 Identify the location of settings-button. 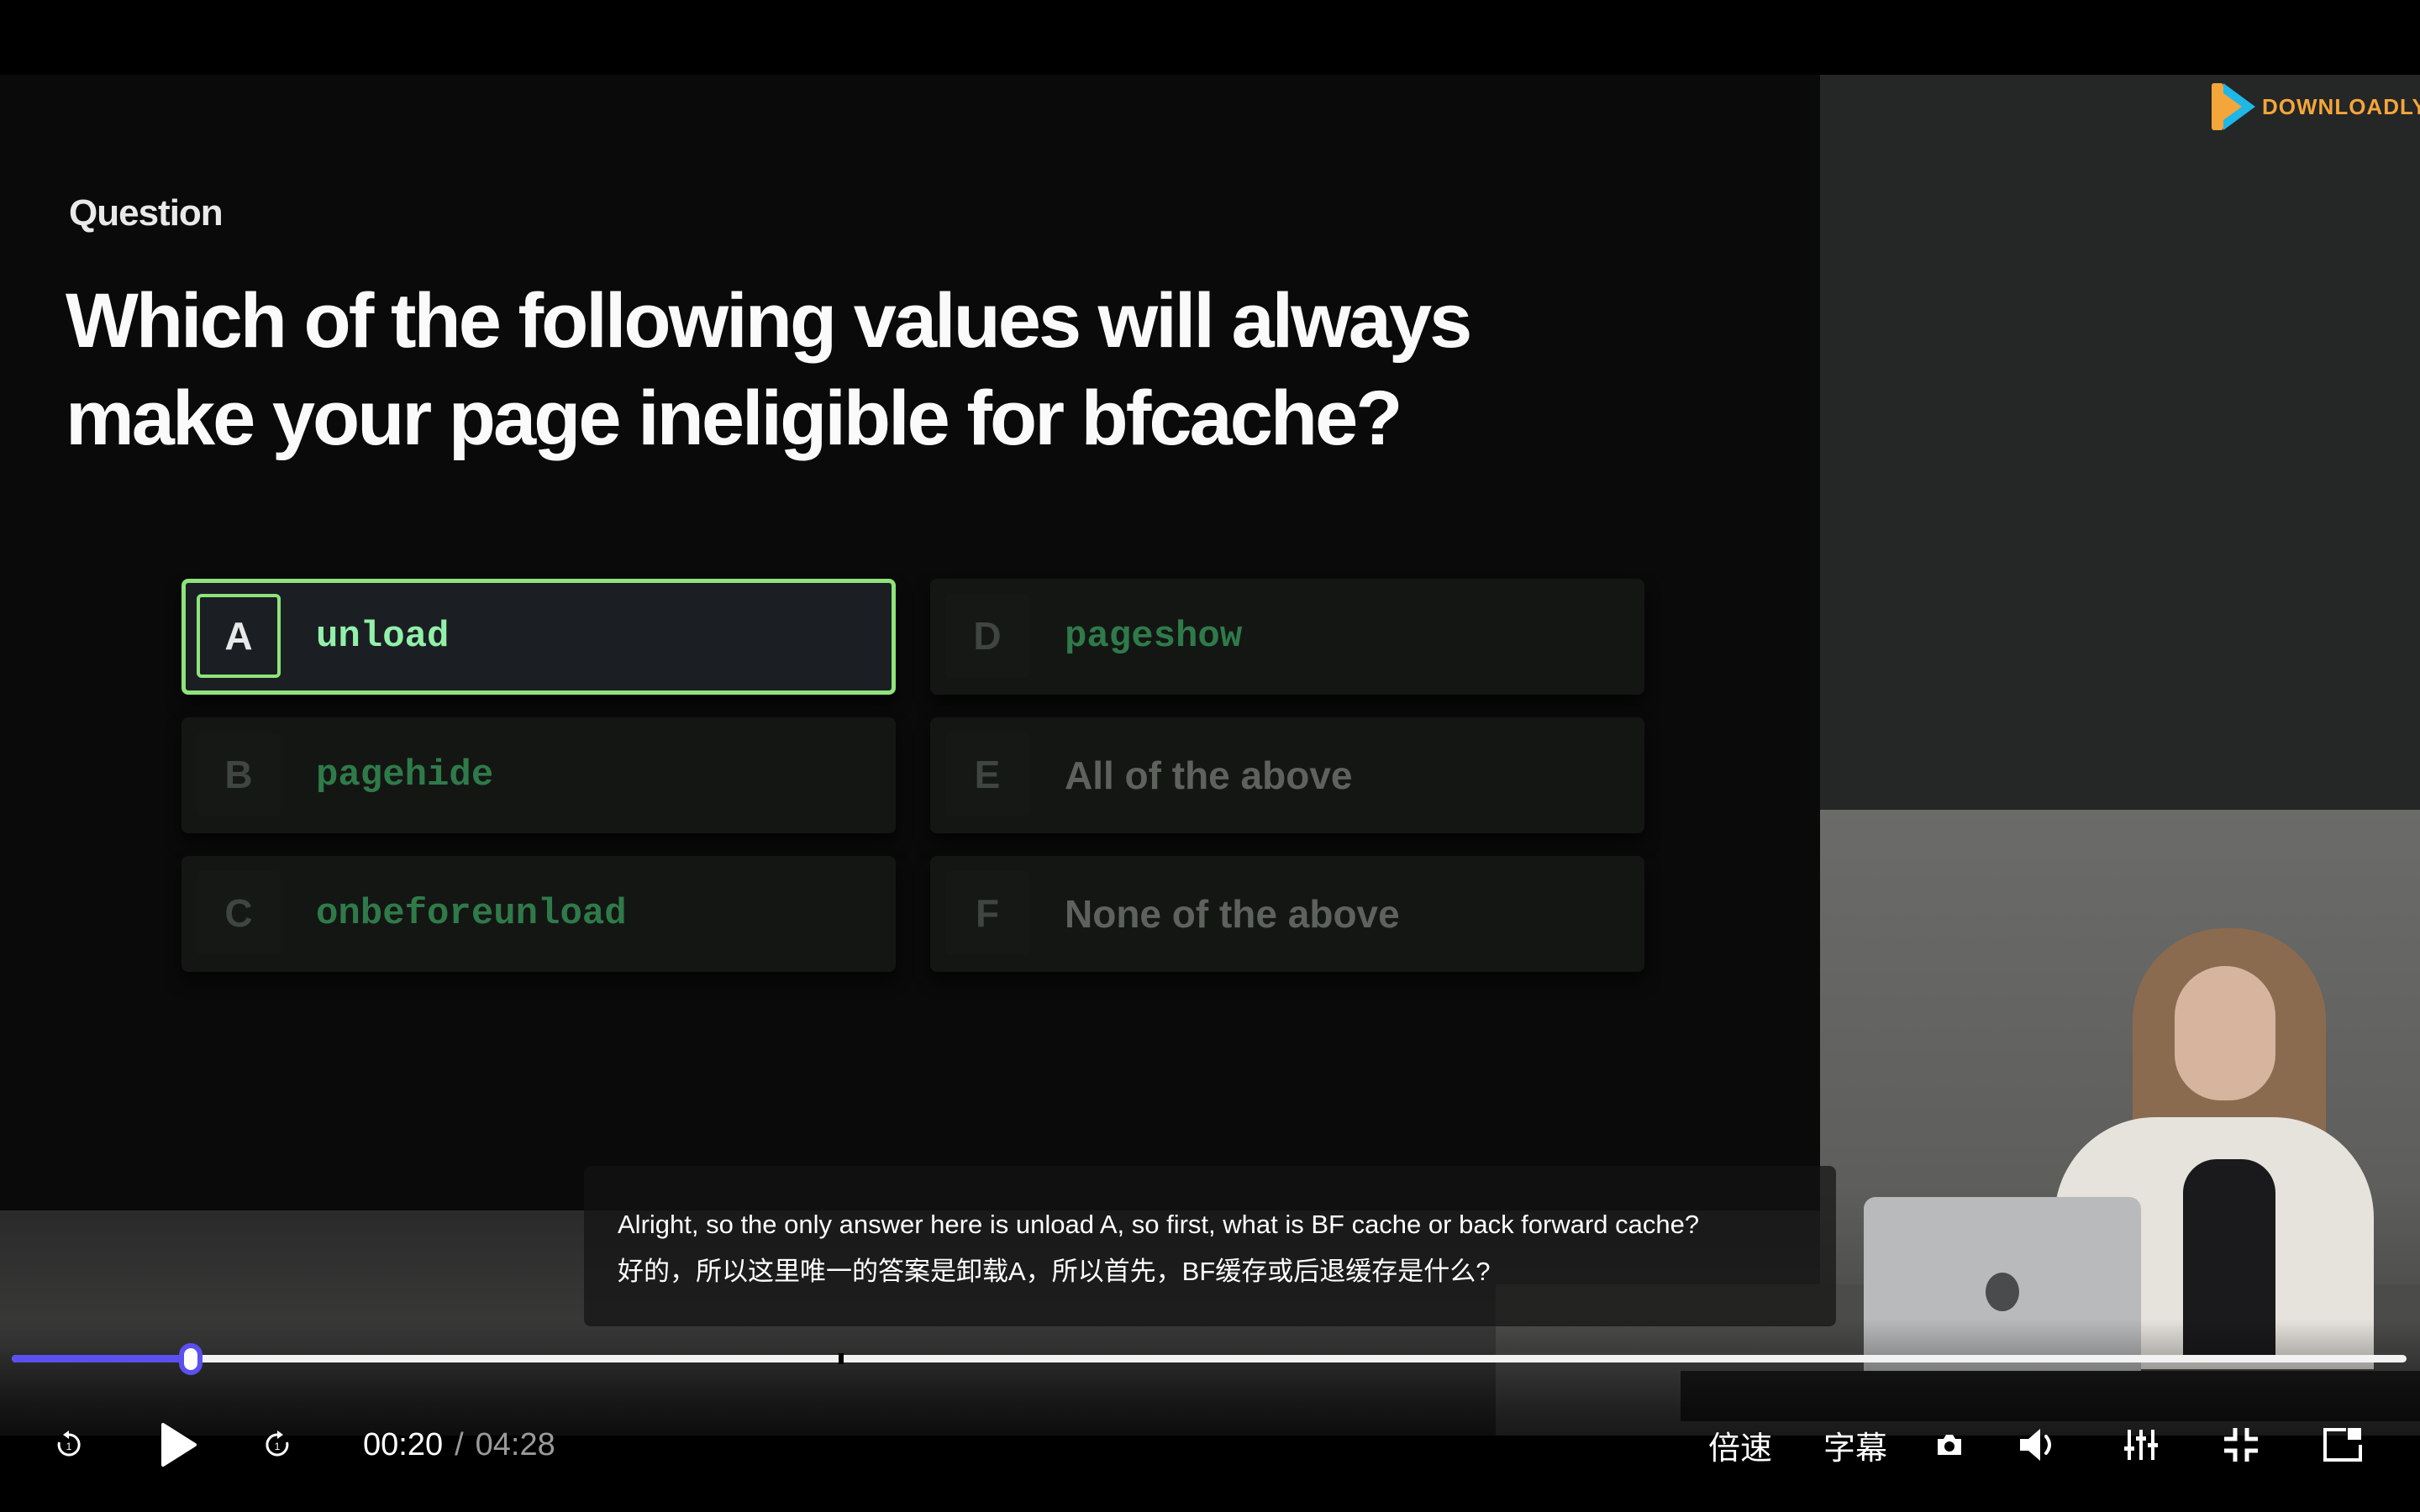
(2142, 1445).